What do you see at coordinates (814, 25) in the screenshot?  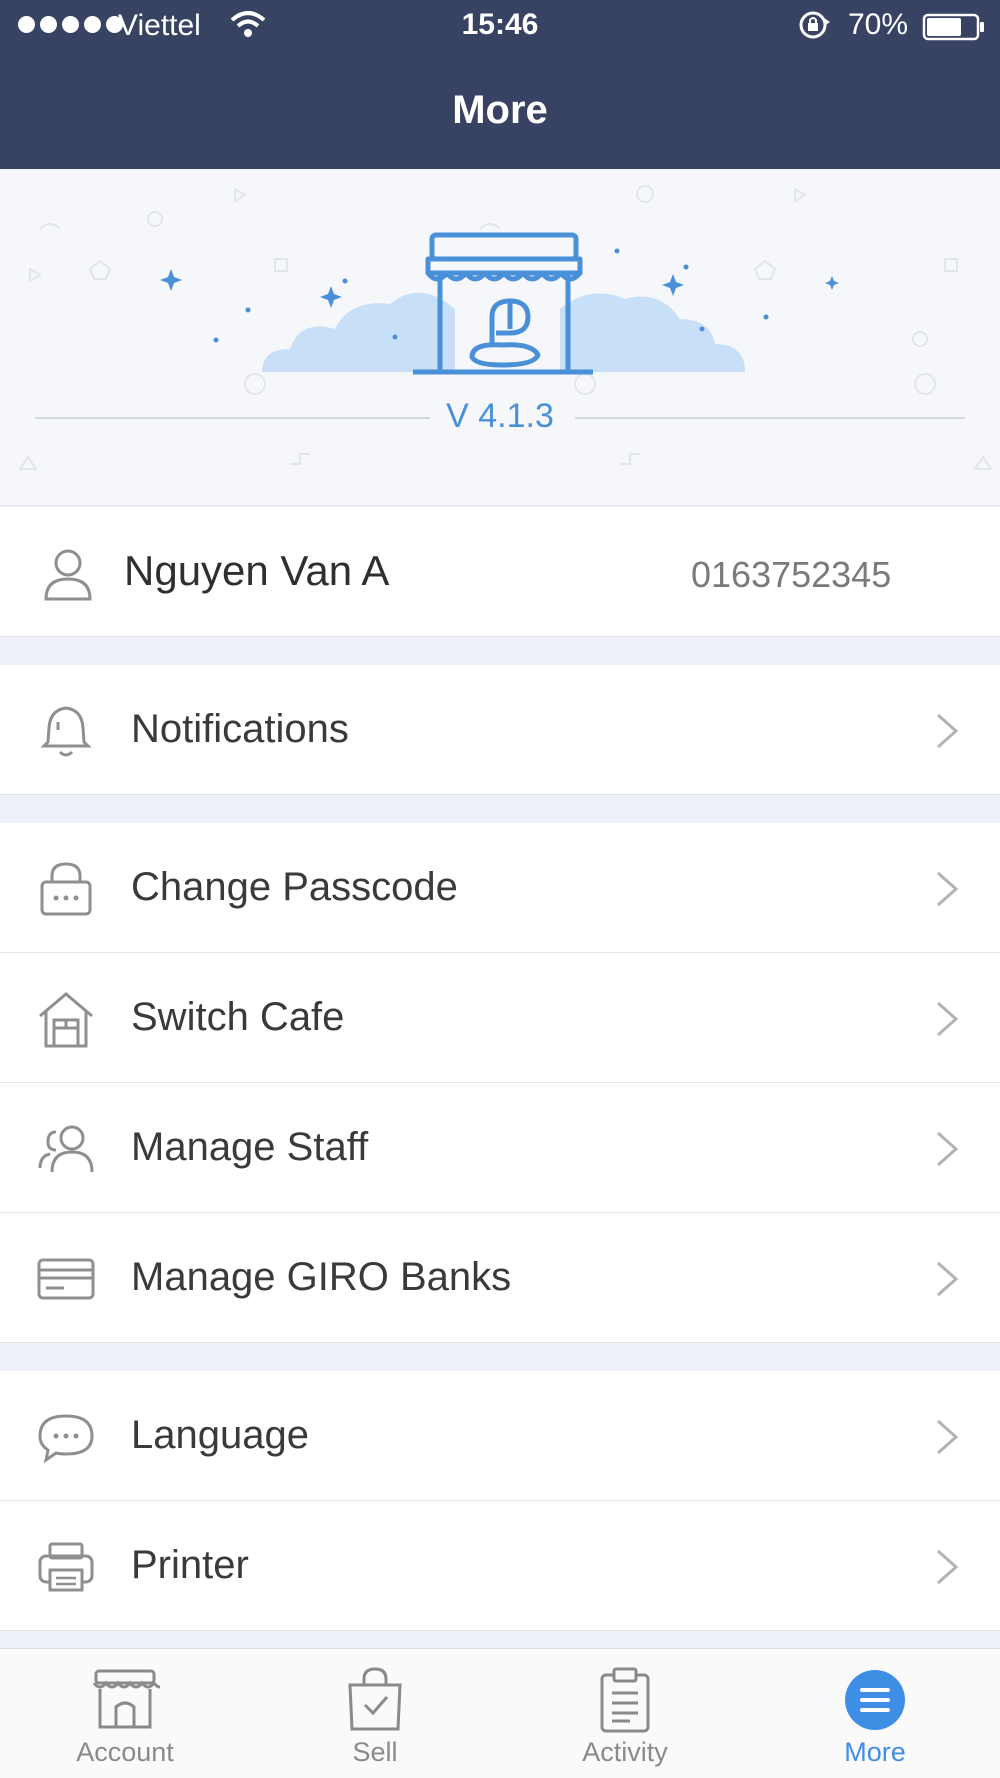 I see `rotation-lock-icon` at bounding box center [814, 25].